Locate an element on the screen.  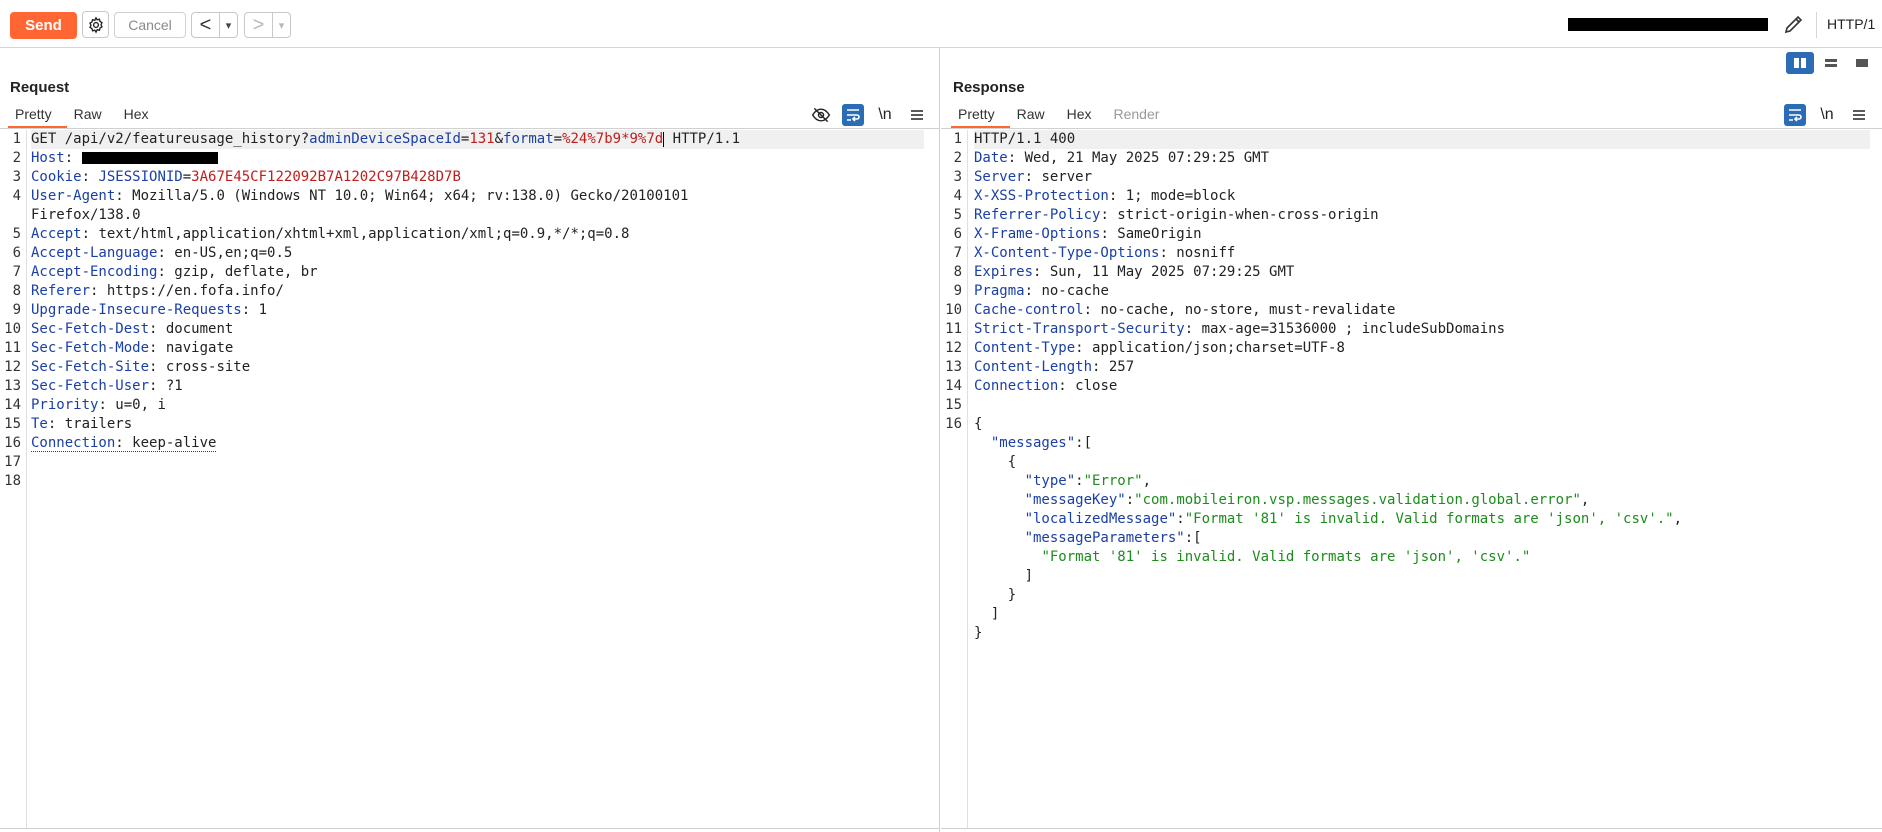
header-name: Priority is located at coordinates (65, 405).